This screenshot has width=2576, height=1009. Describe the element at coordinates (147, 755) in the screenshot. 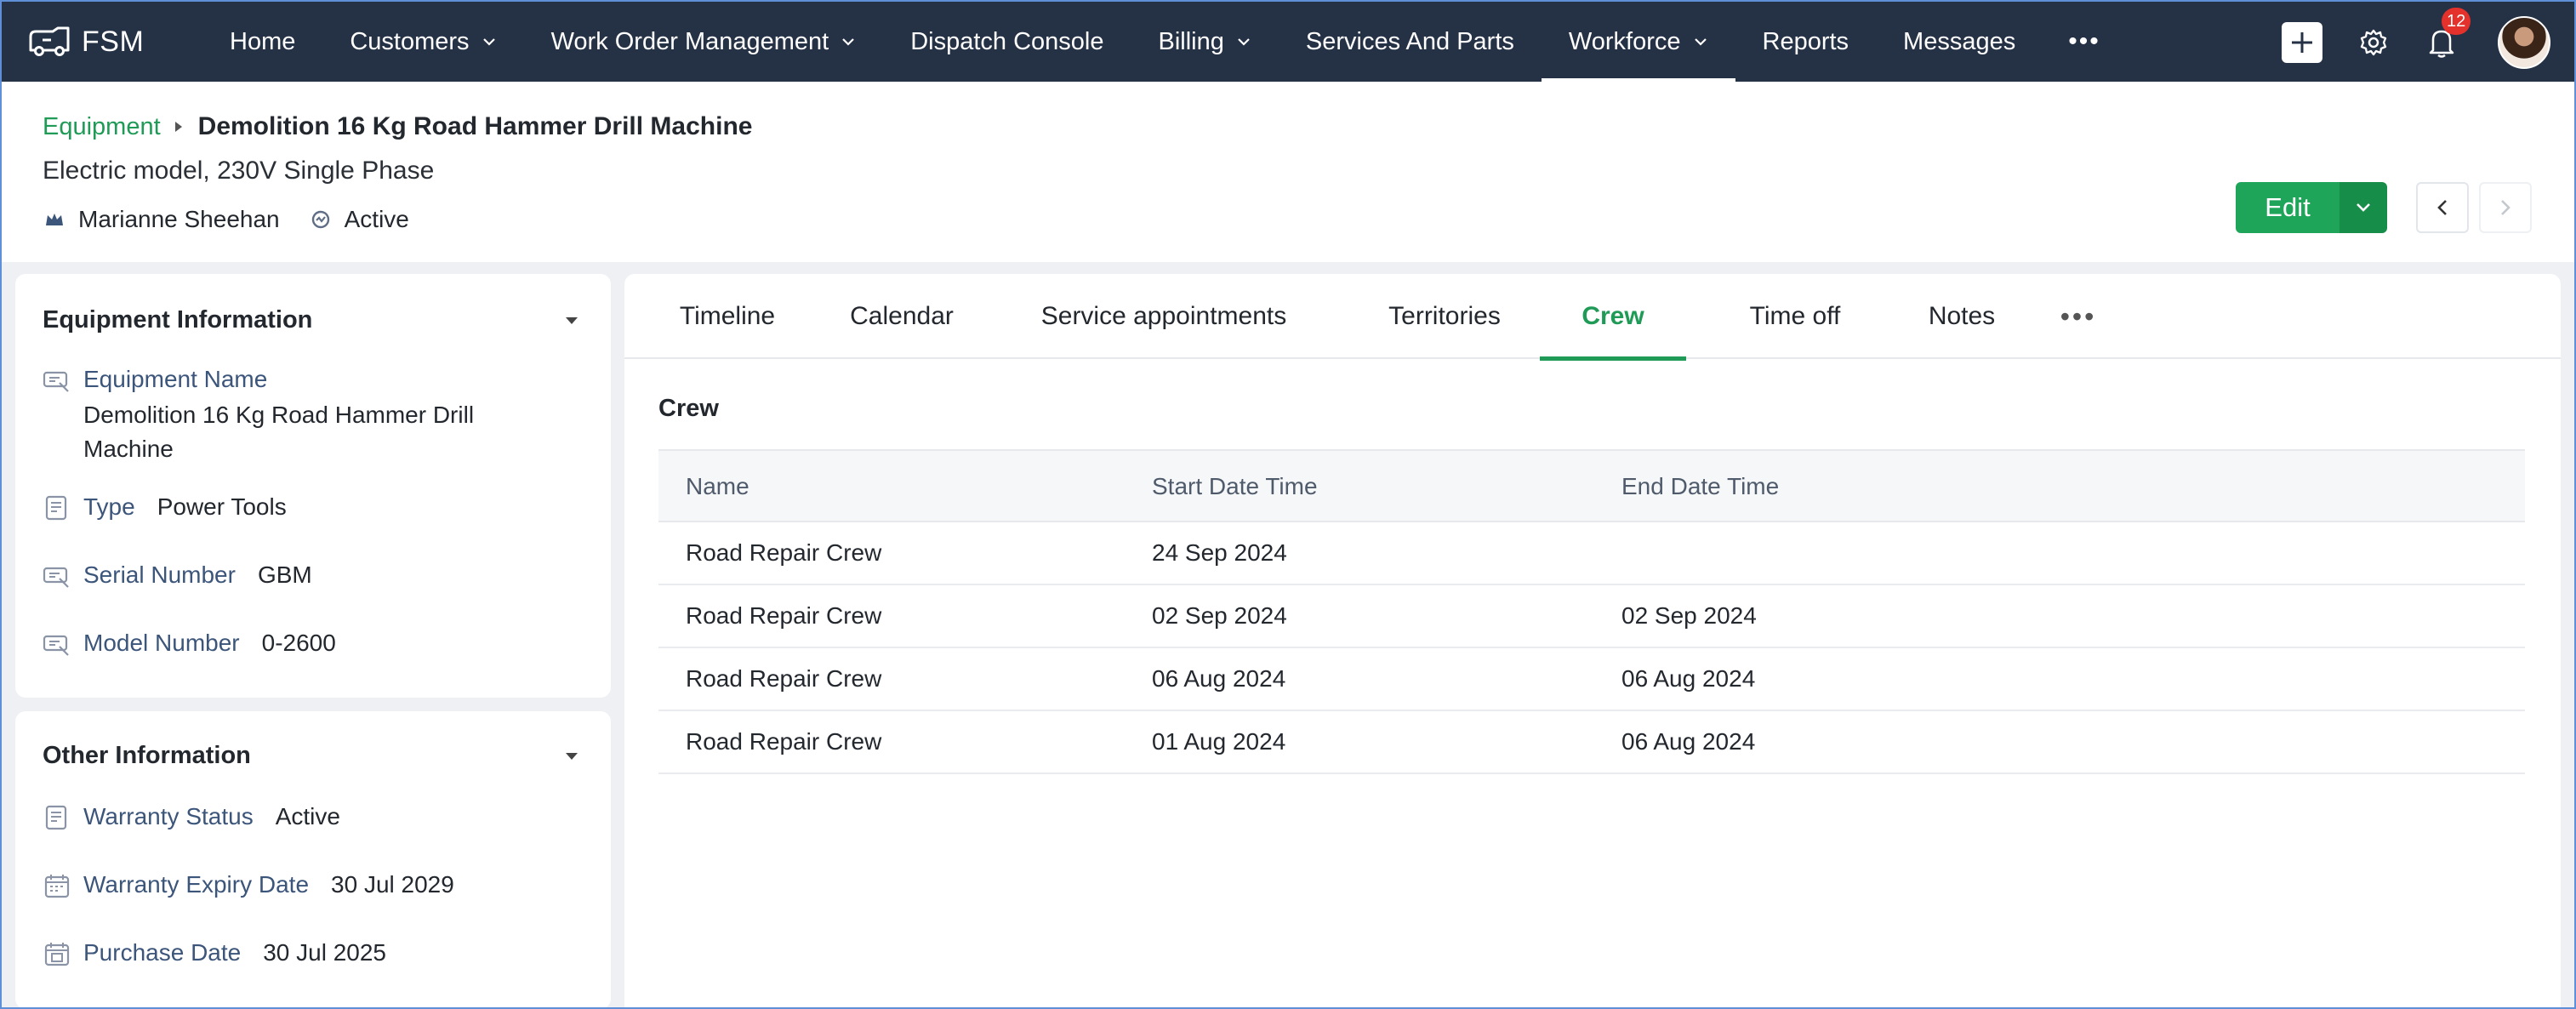

I see `other-information-title: Other Information` at that location.